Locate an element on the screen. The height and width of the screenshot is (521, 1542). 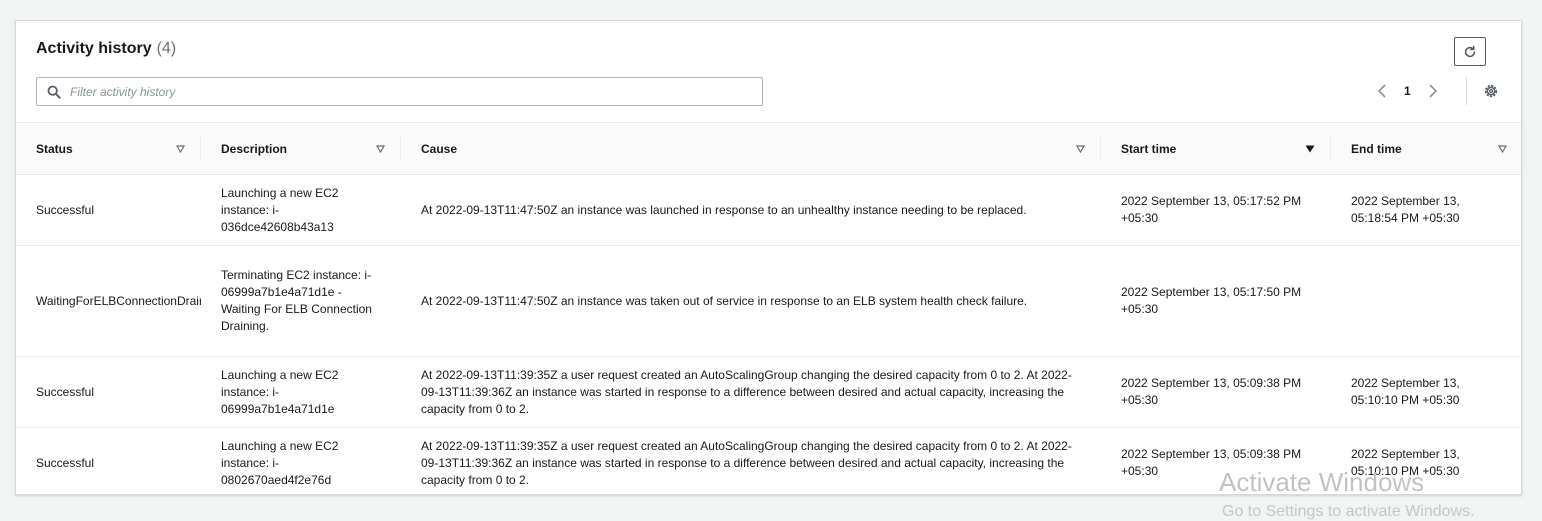
next-page-button is located at coordinates (1433, 91).